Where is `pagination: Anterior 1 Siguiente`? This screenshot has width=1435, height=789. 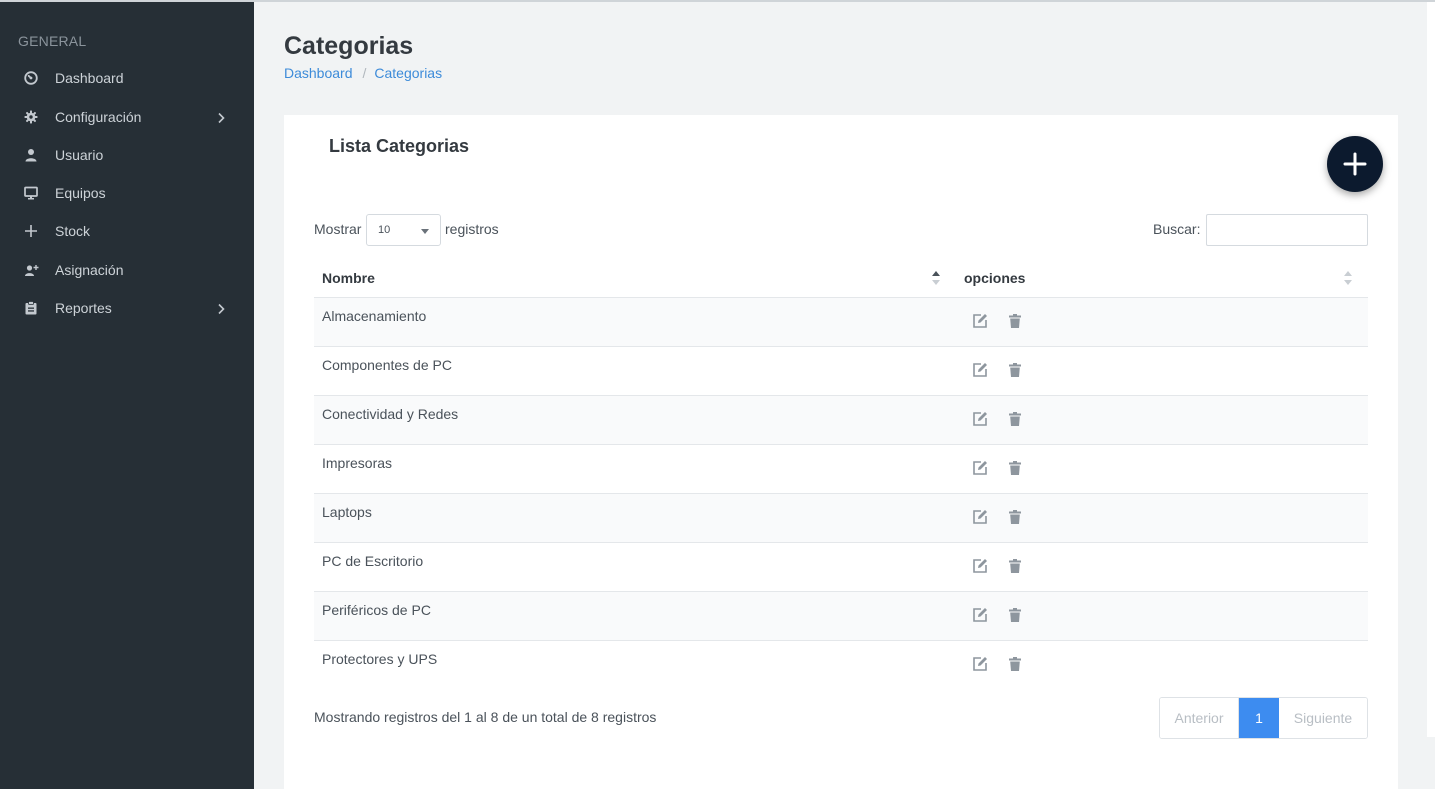
pagination: Anterior 1 Siguiente is located at coordinates (1263, 718).